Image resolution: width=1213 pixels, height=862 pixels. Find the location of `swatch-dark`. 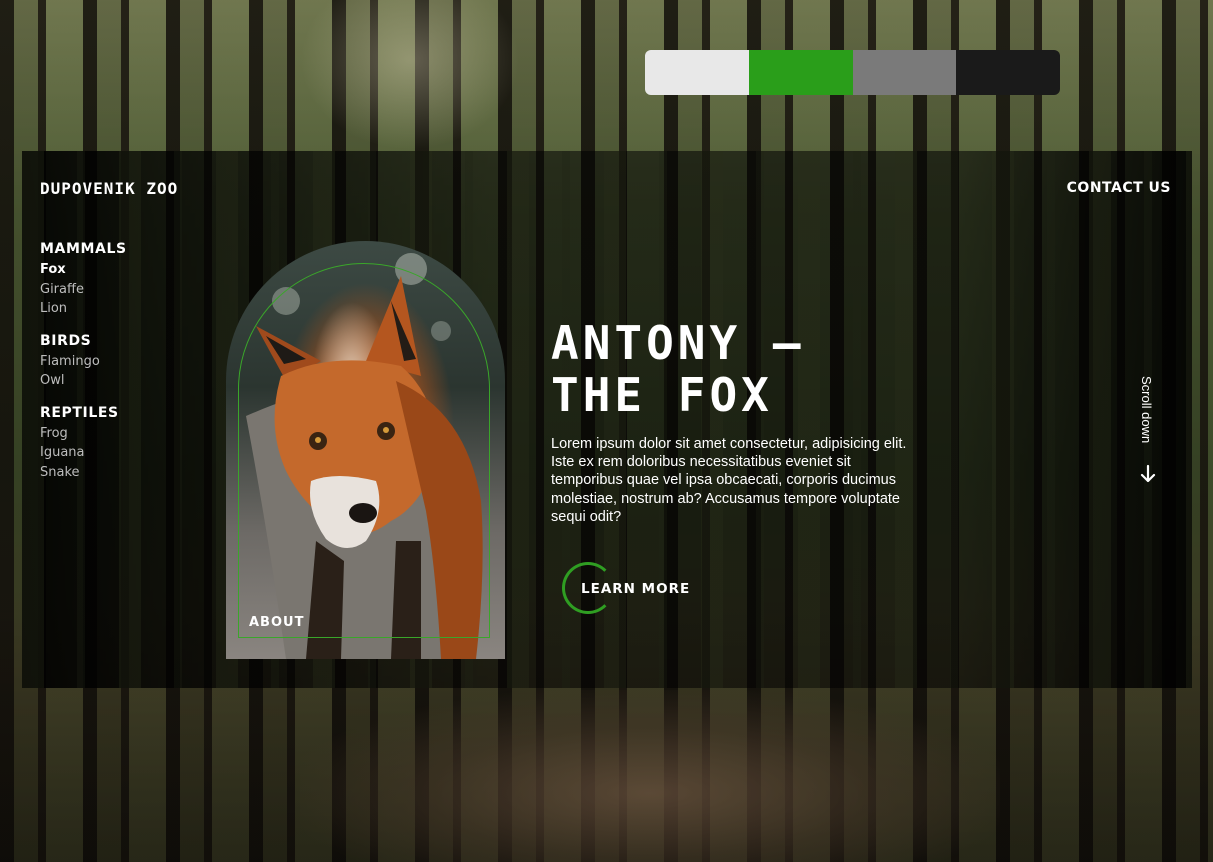

swatch-dark is located at coordinates (1008, 72).